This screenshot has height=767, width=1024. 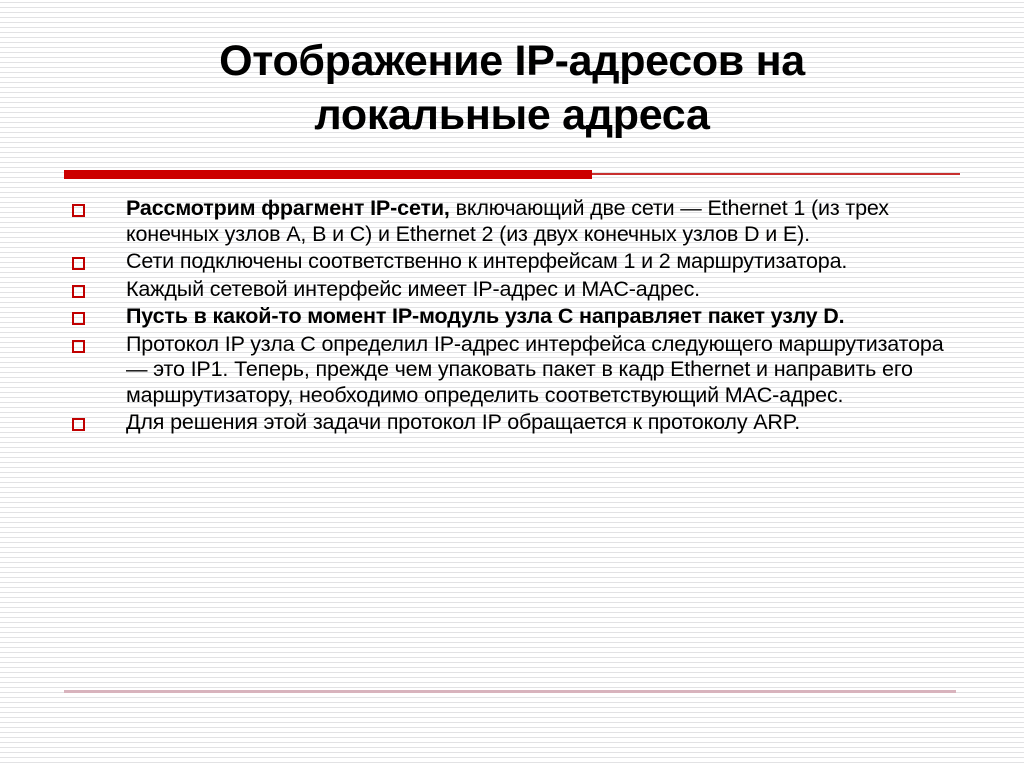 What do you see at coordinates (510, 691) in the screenshot?
I see `footer-divider` at bounding box center [510, 691].